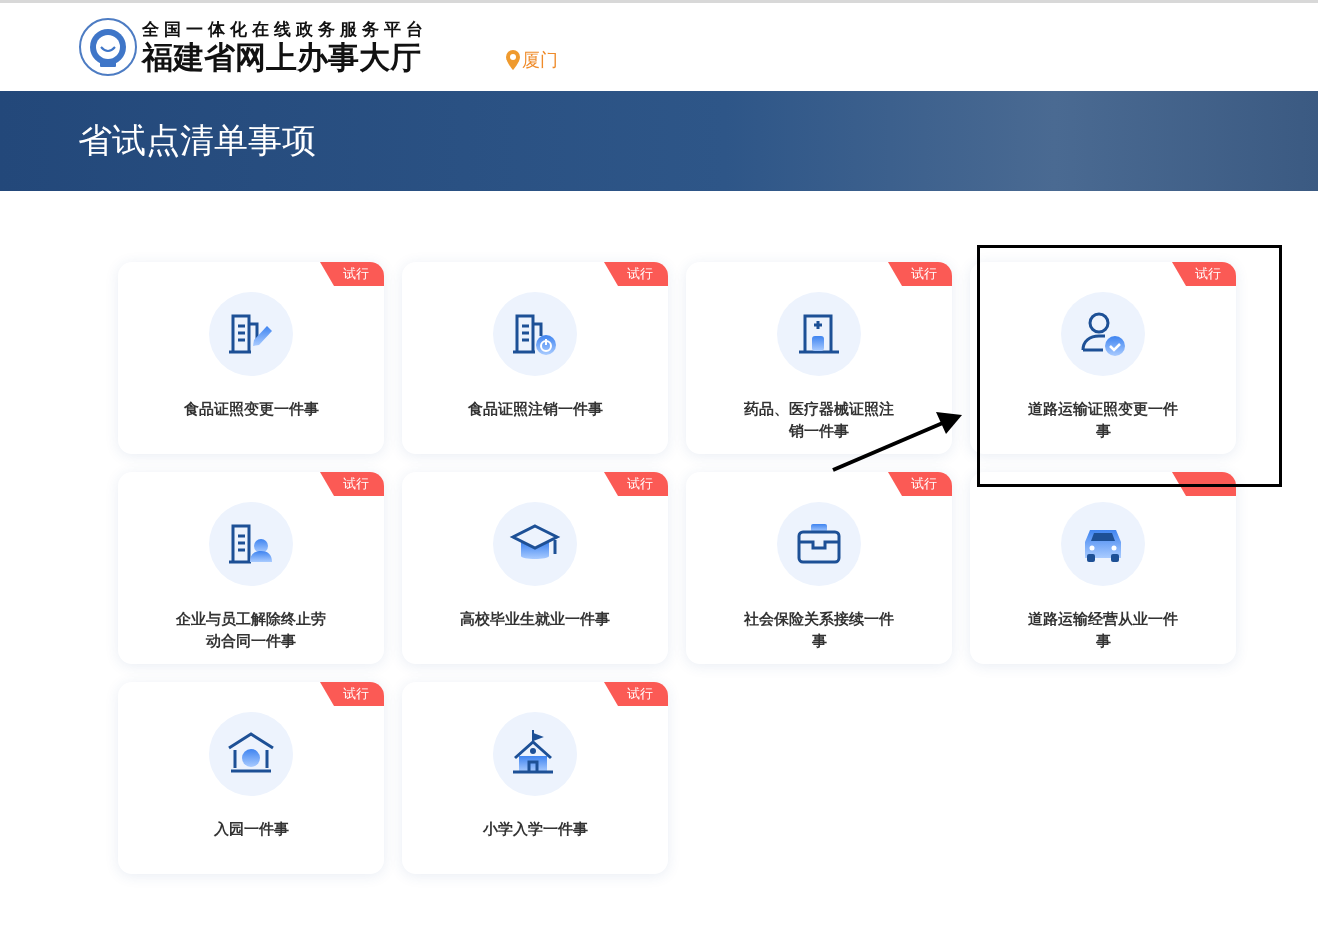 The image size is (1318, 950). I want to click on banner-title: 省试点清单事项, so click(197, 140).